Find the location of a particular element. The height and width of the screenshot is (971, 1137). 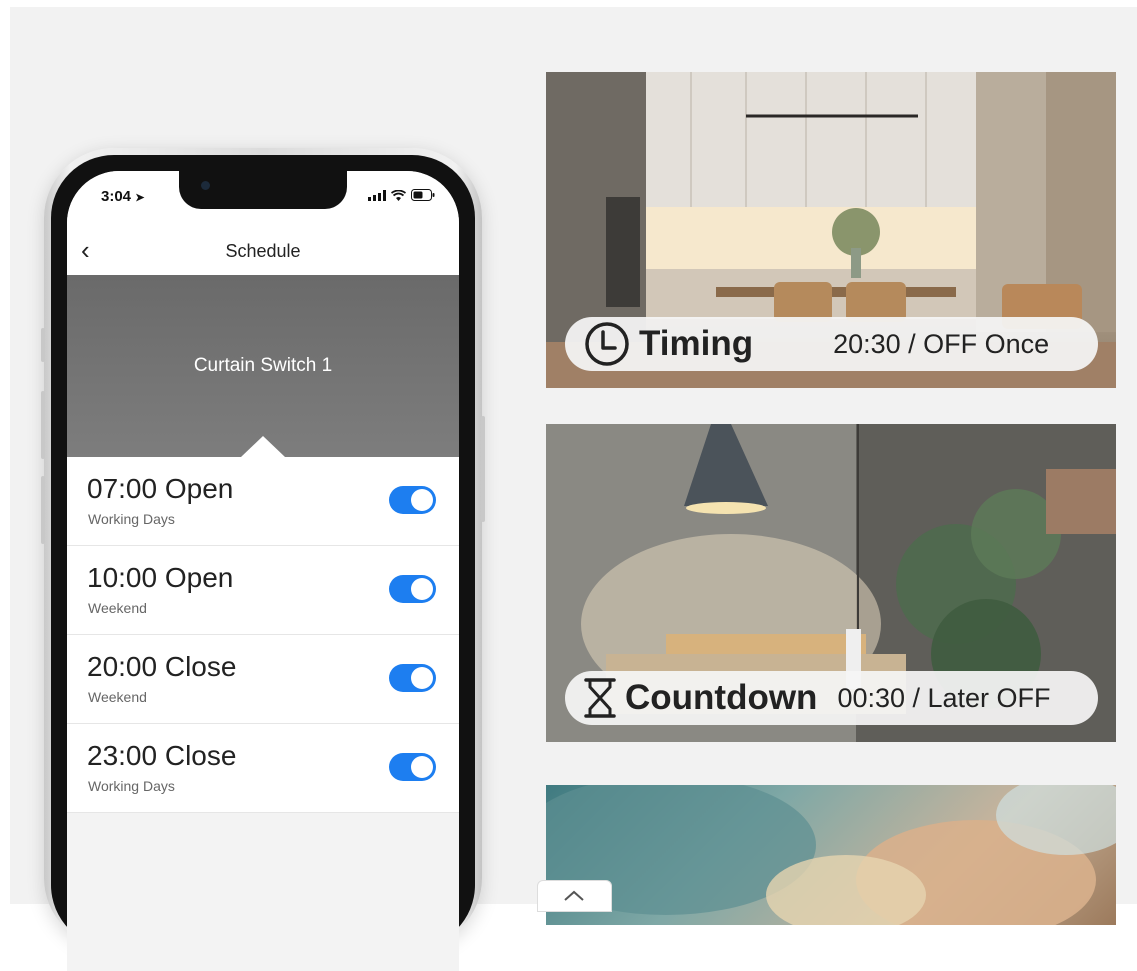

app-header: ‹ Schedule is located at coordinates (263, 252).